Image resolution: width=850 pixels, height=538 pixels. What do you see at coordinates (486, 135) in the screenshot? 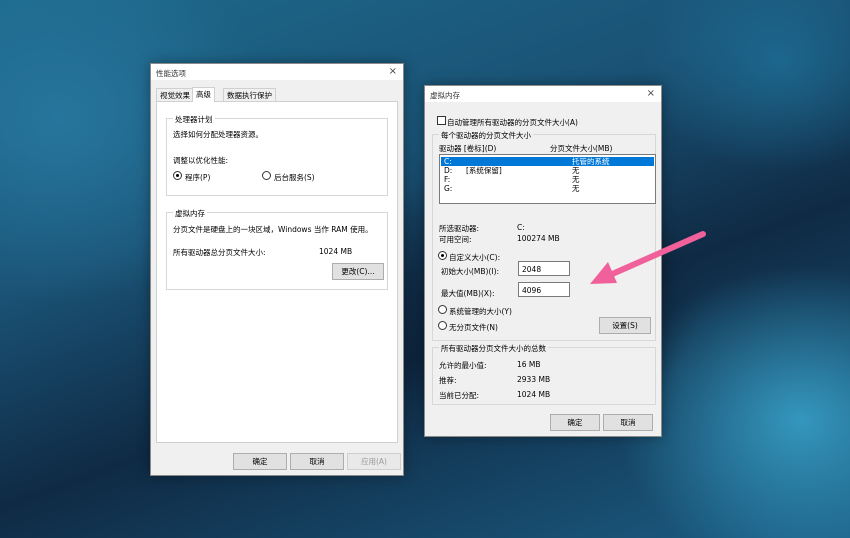
I see `paging-per-drive-legend: 每个驱动器的分页文件大小` at bounding box center [486, 135].